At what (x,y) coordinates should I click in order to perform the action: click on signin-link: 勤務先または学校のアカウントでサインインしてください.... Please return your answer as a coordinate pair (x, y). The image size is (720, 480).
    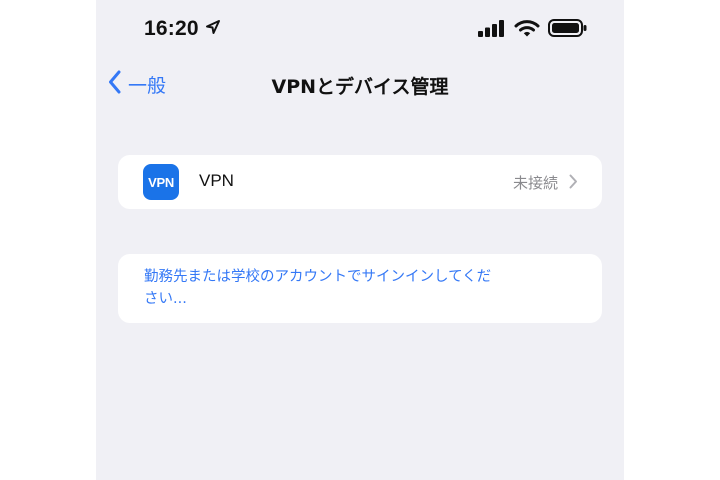
    Looking at the image, I should click on (324, 288).